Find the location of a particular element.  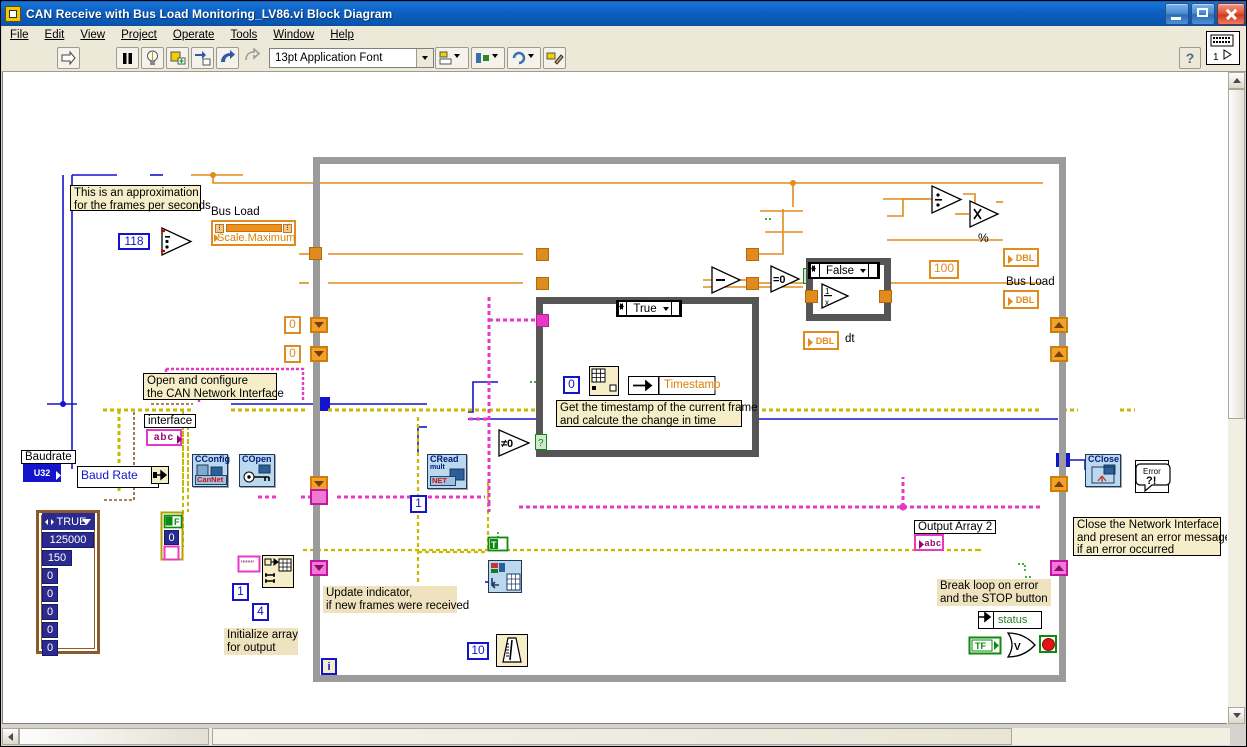

menu-item-operate: Operate is located at coordinates (194, 35).